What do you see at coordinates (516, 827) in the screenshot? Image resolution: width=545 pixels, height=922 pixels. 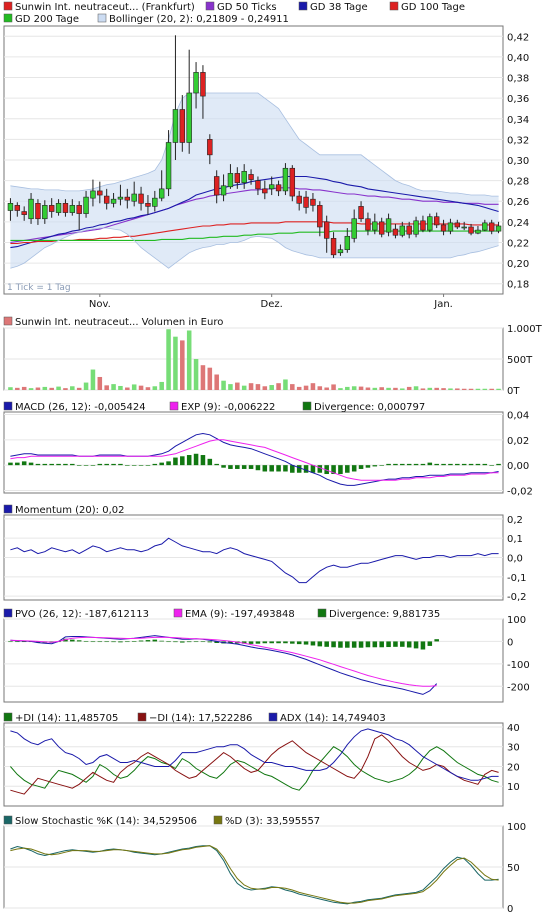 I see `stochastic-y-tick-label: 100` at bounding box center [516, 827].